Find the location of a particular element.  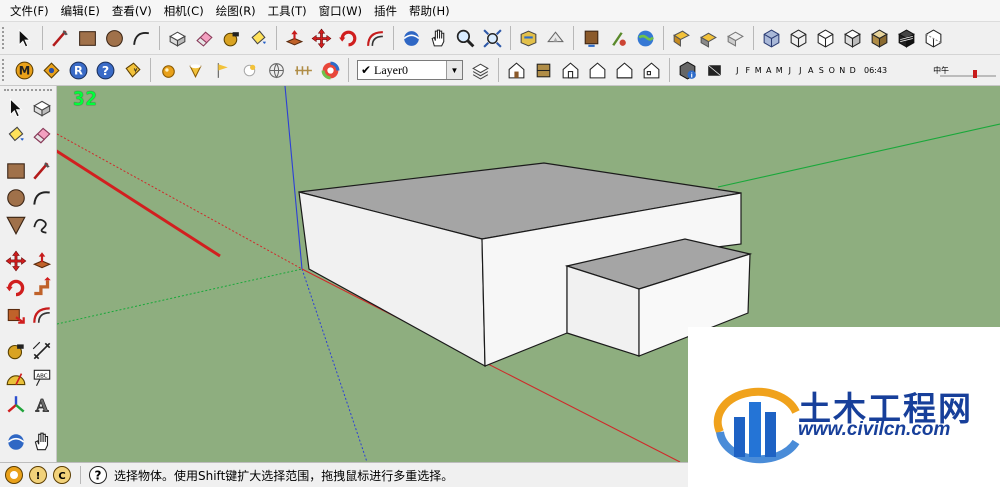

sphere-icon is located at coordinates (168, 70).